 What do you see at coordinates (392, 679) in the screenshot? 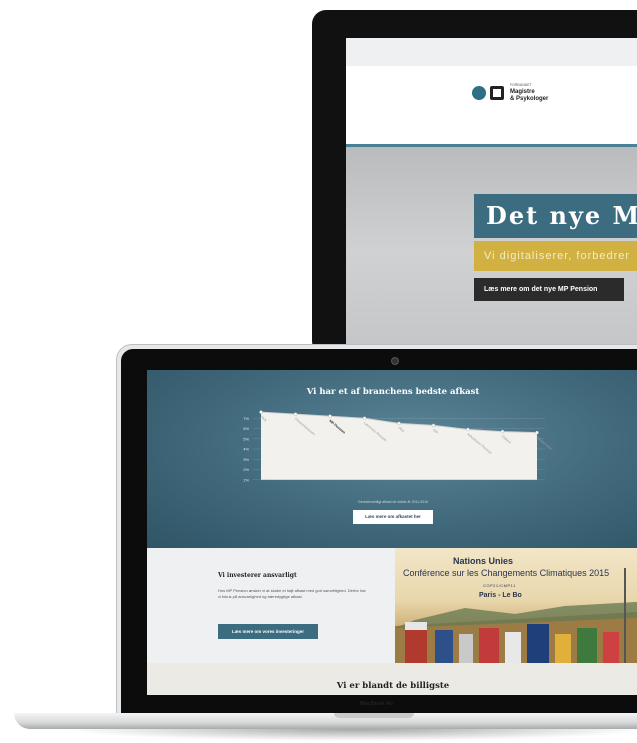
I see `price-section: Vi er blandt de billigste` at bounding box center [392, 679].